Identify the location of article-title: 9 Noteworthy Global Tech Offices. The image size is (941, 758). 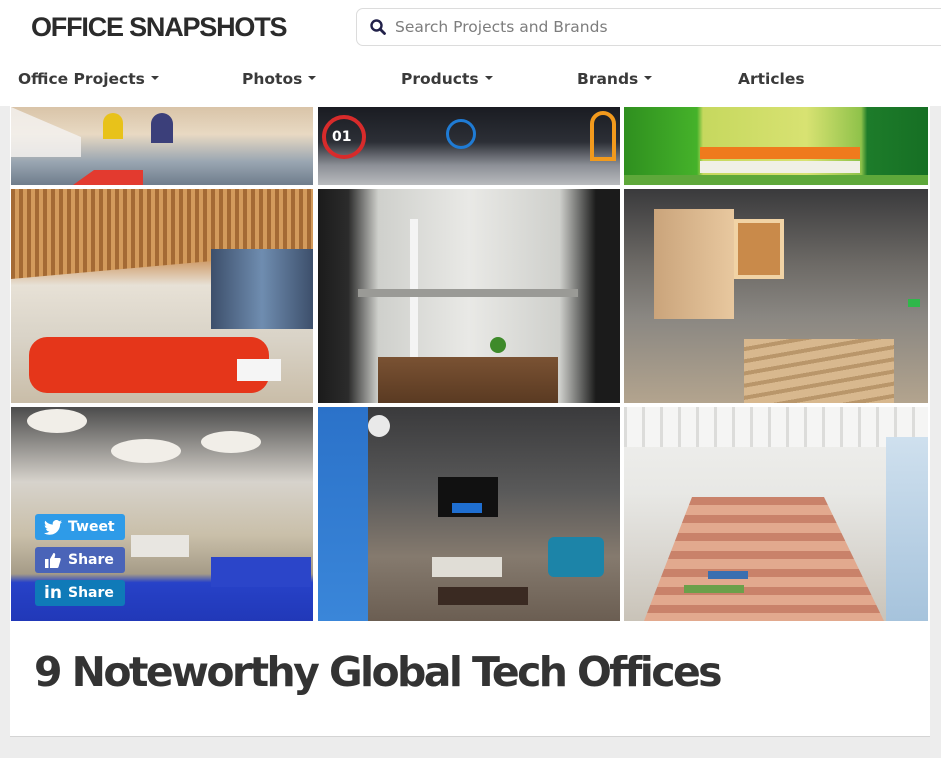
(378, 672).